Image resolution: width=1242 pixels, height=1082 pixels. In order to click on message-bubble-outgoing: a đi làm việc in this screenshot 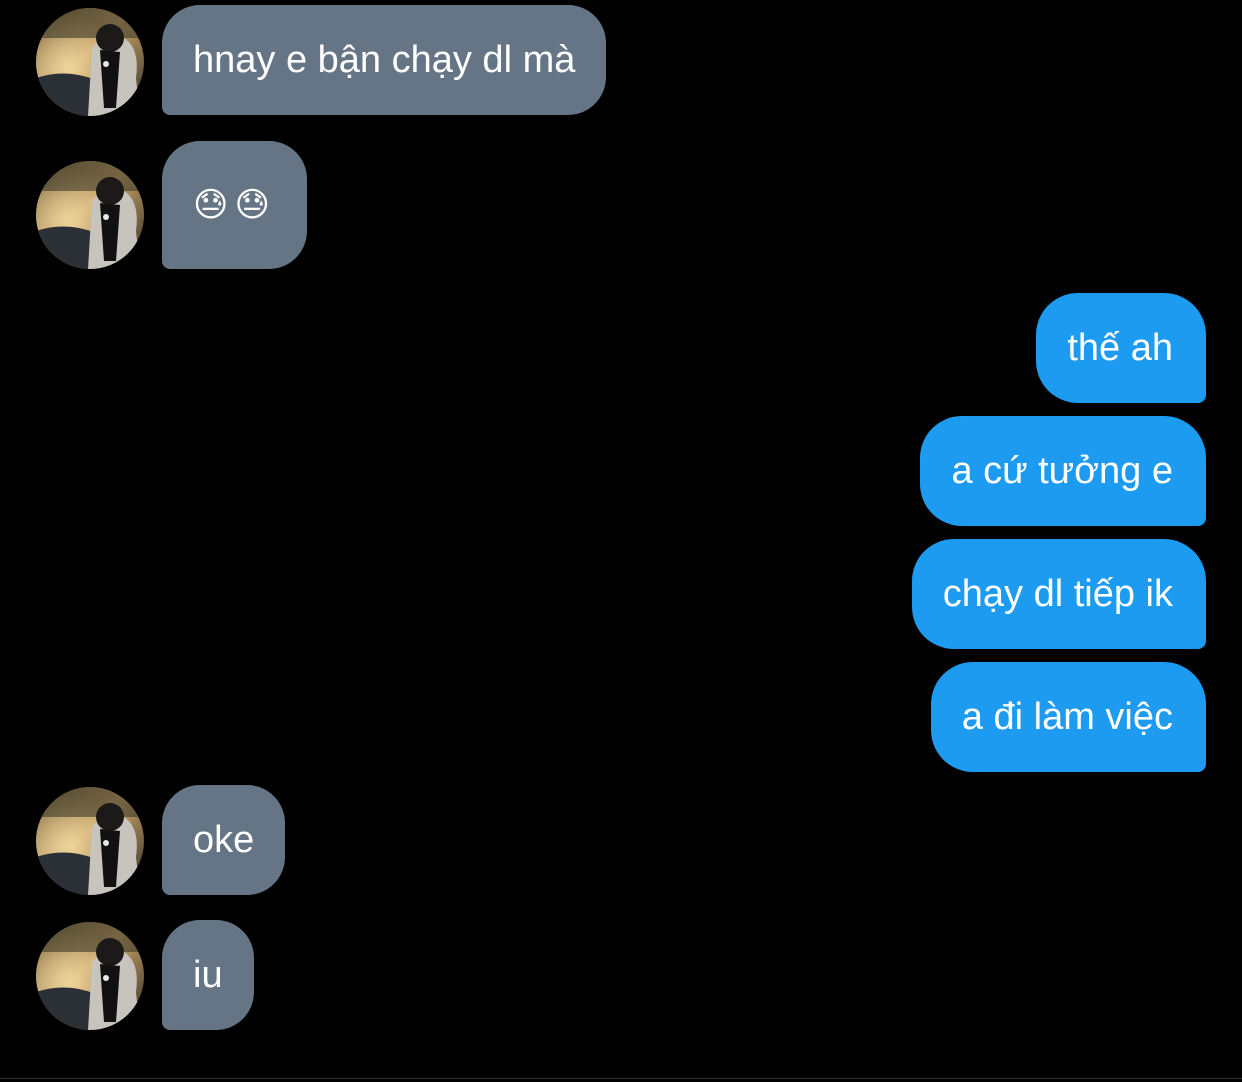, I will do `click(1068, 717)`.